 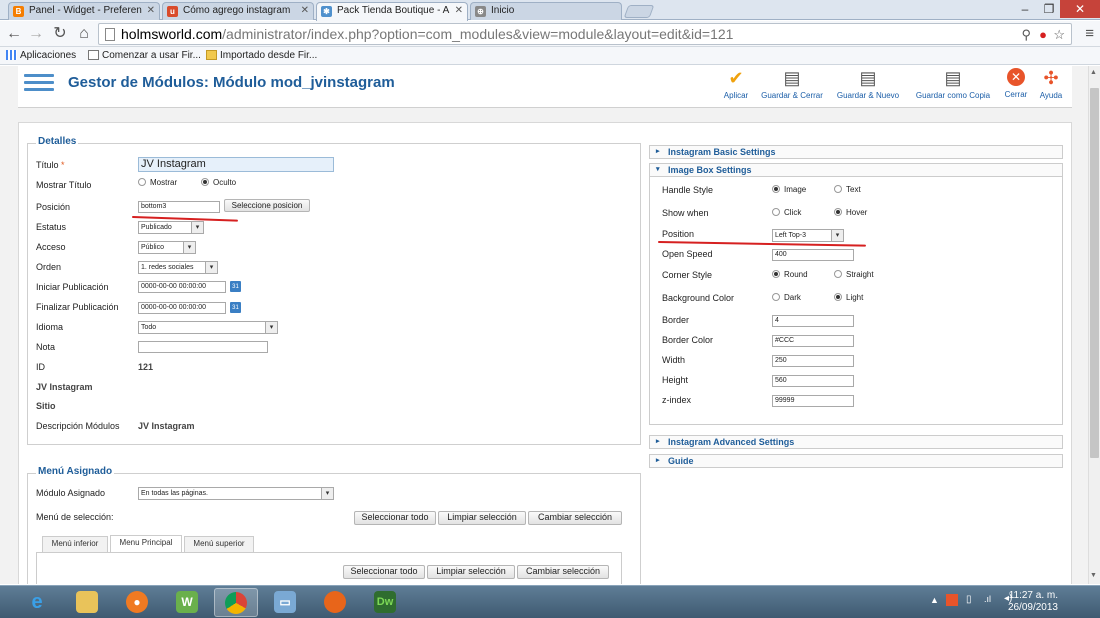 I want to click on forward-arrow-icon: →, so click(x=36, y=34).